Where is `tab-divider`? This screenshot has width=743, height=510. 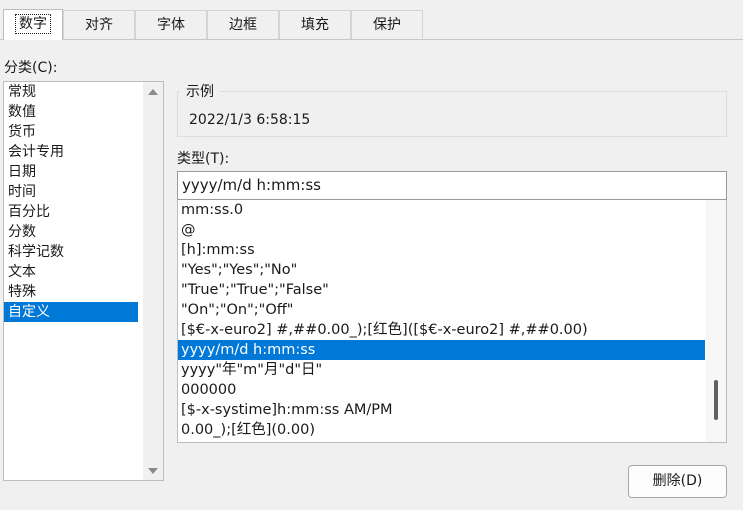
tab-divider is located at coordinates (371, 39).